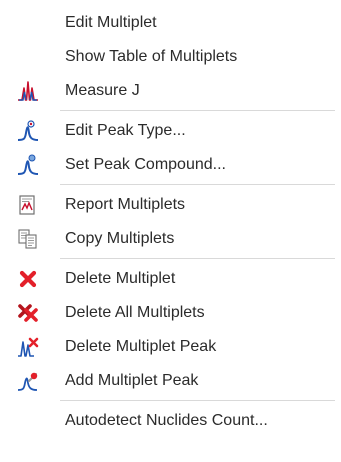 This screenshot has width=341, height=462. I want to click on set-peak-compound-icon, so click(28, 165).